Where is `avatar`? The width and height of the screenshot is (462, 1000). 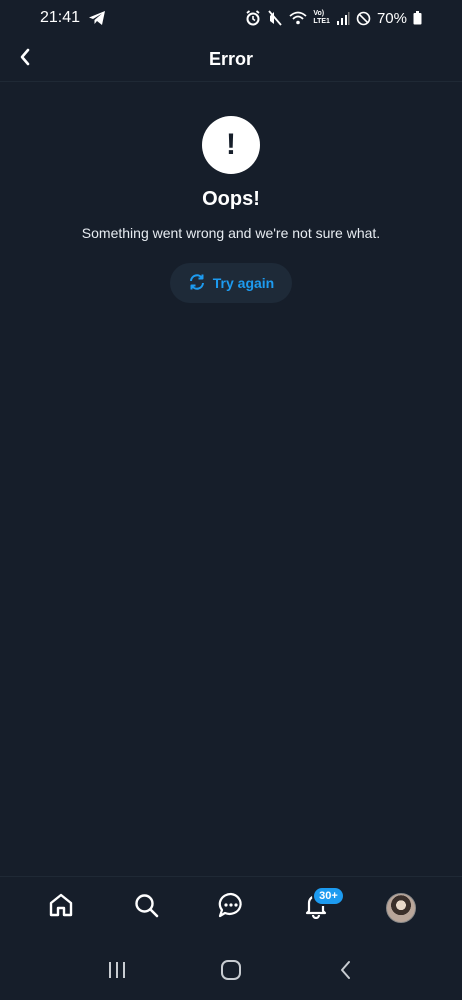
avatar is located at coordinates (401, 907).